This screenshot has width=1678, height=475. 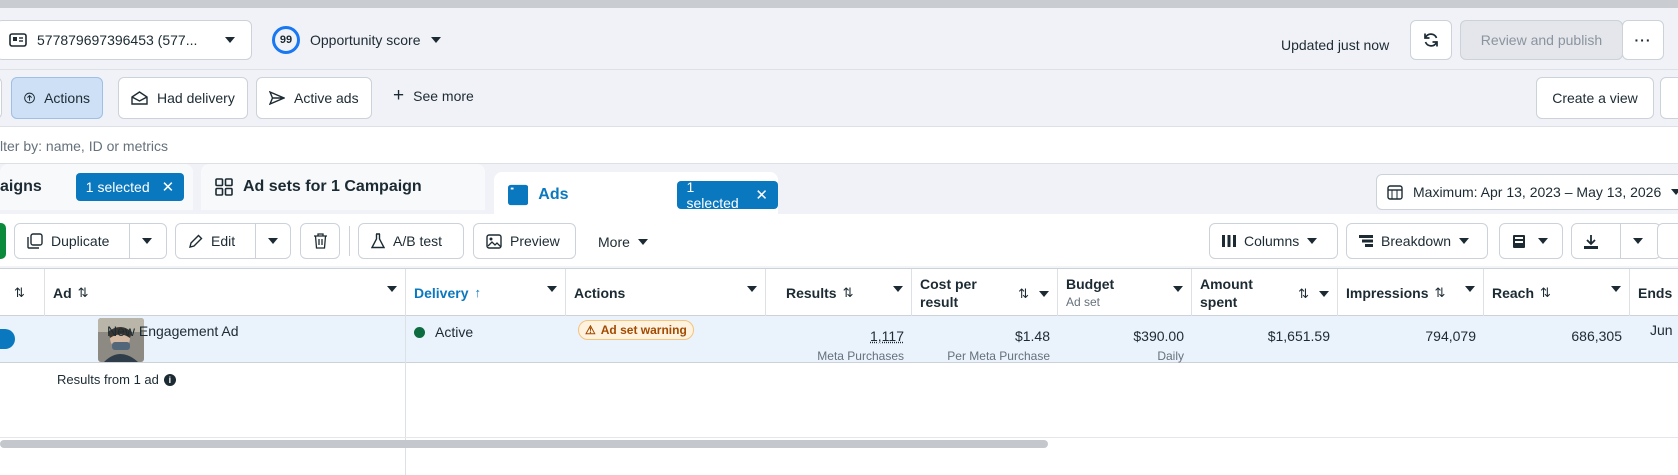 I want to click on filter-had-delivery-label: Had delivery, so click(x=196, y=98).